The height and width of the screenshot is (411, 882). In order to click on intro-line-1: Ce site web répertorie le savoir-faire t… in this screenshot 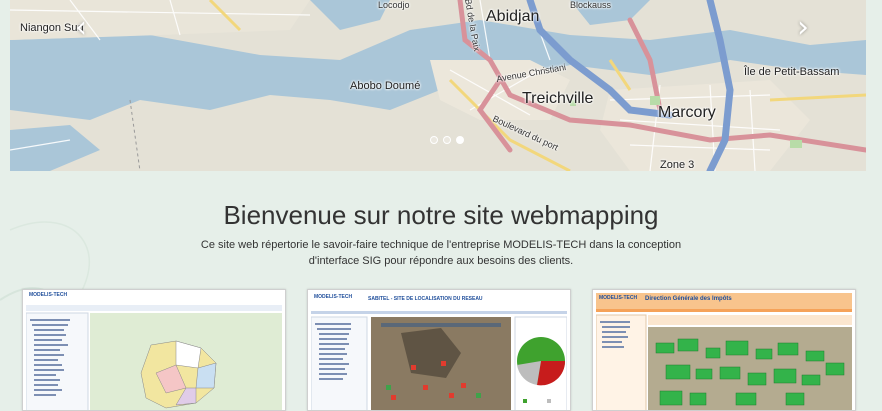, I will do `click(441, 245)`.